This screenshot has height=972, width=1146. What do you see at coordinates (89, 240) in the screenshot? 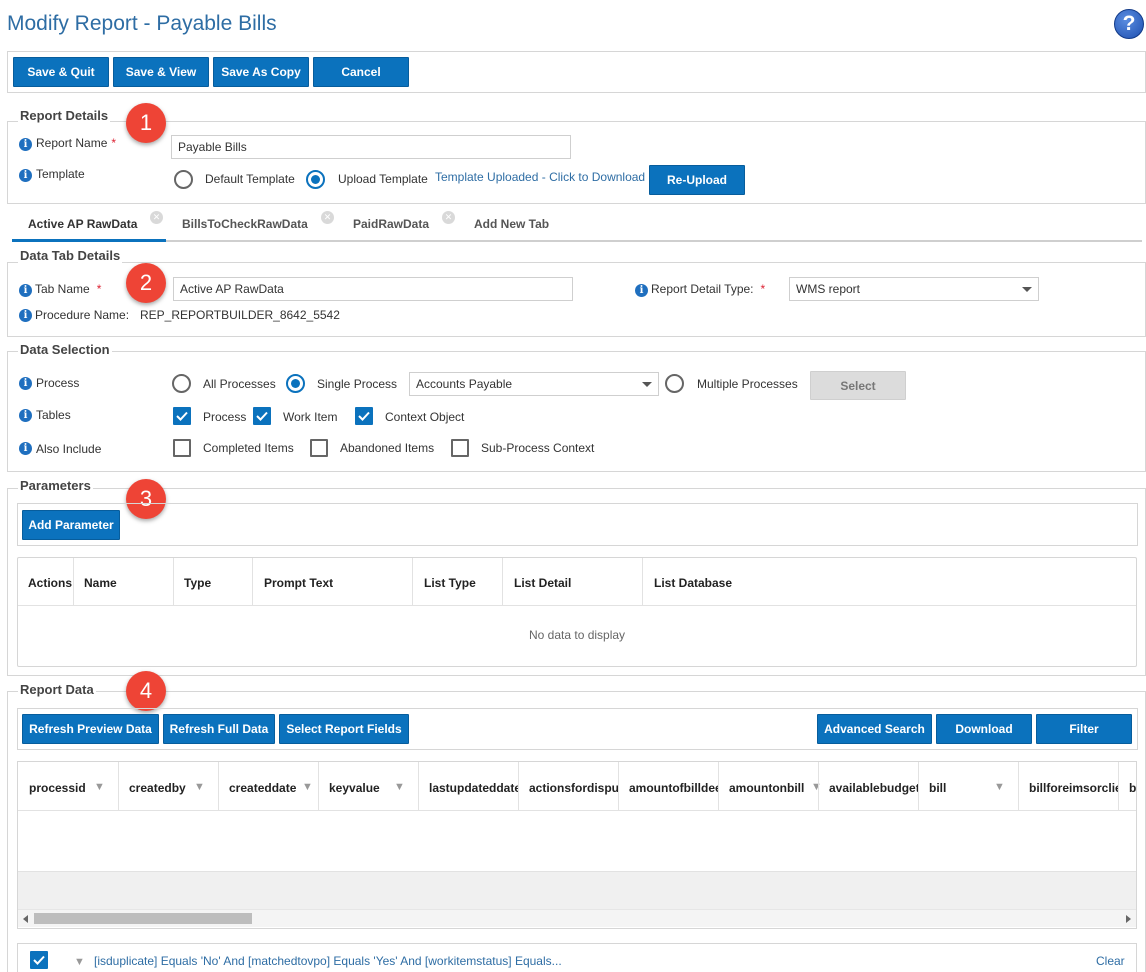
I see `active-tab-indicator` at bounding box center [89, 240].